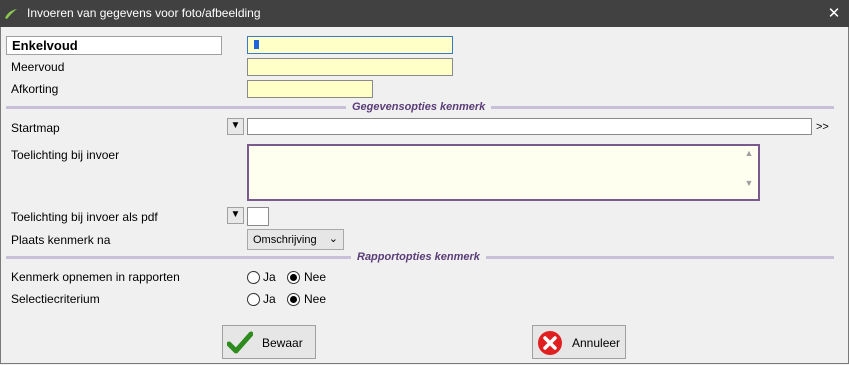 The height and width of the screenshot is (365, 849). I want to click on cancel-button-label: Annuleer, so click(596, 343).